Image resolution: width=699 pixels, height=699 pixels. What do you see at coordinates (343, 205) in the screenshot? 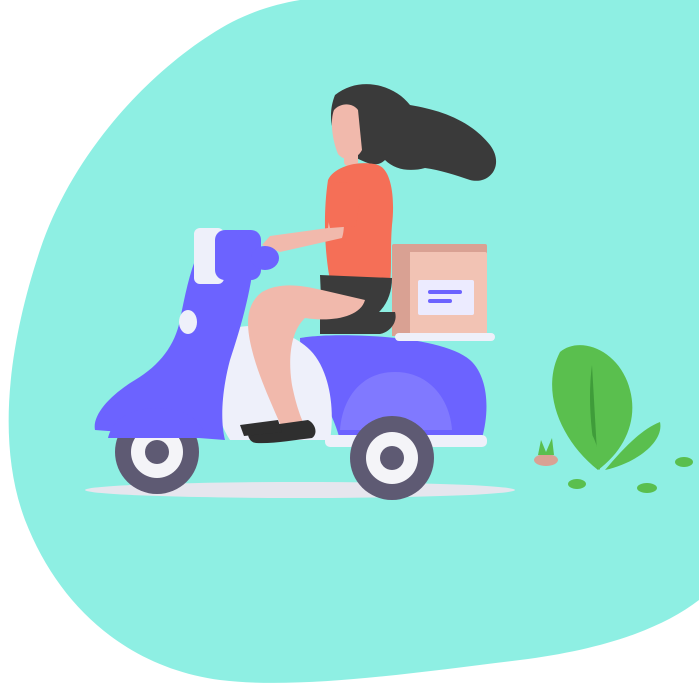
I see `rider-sleeve` at bounding box center [343, 205].